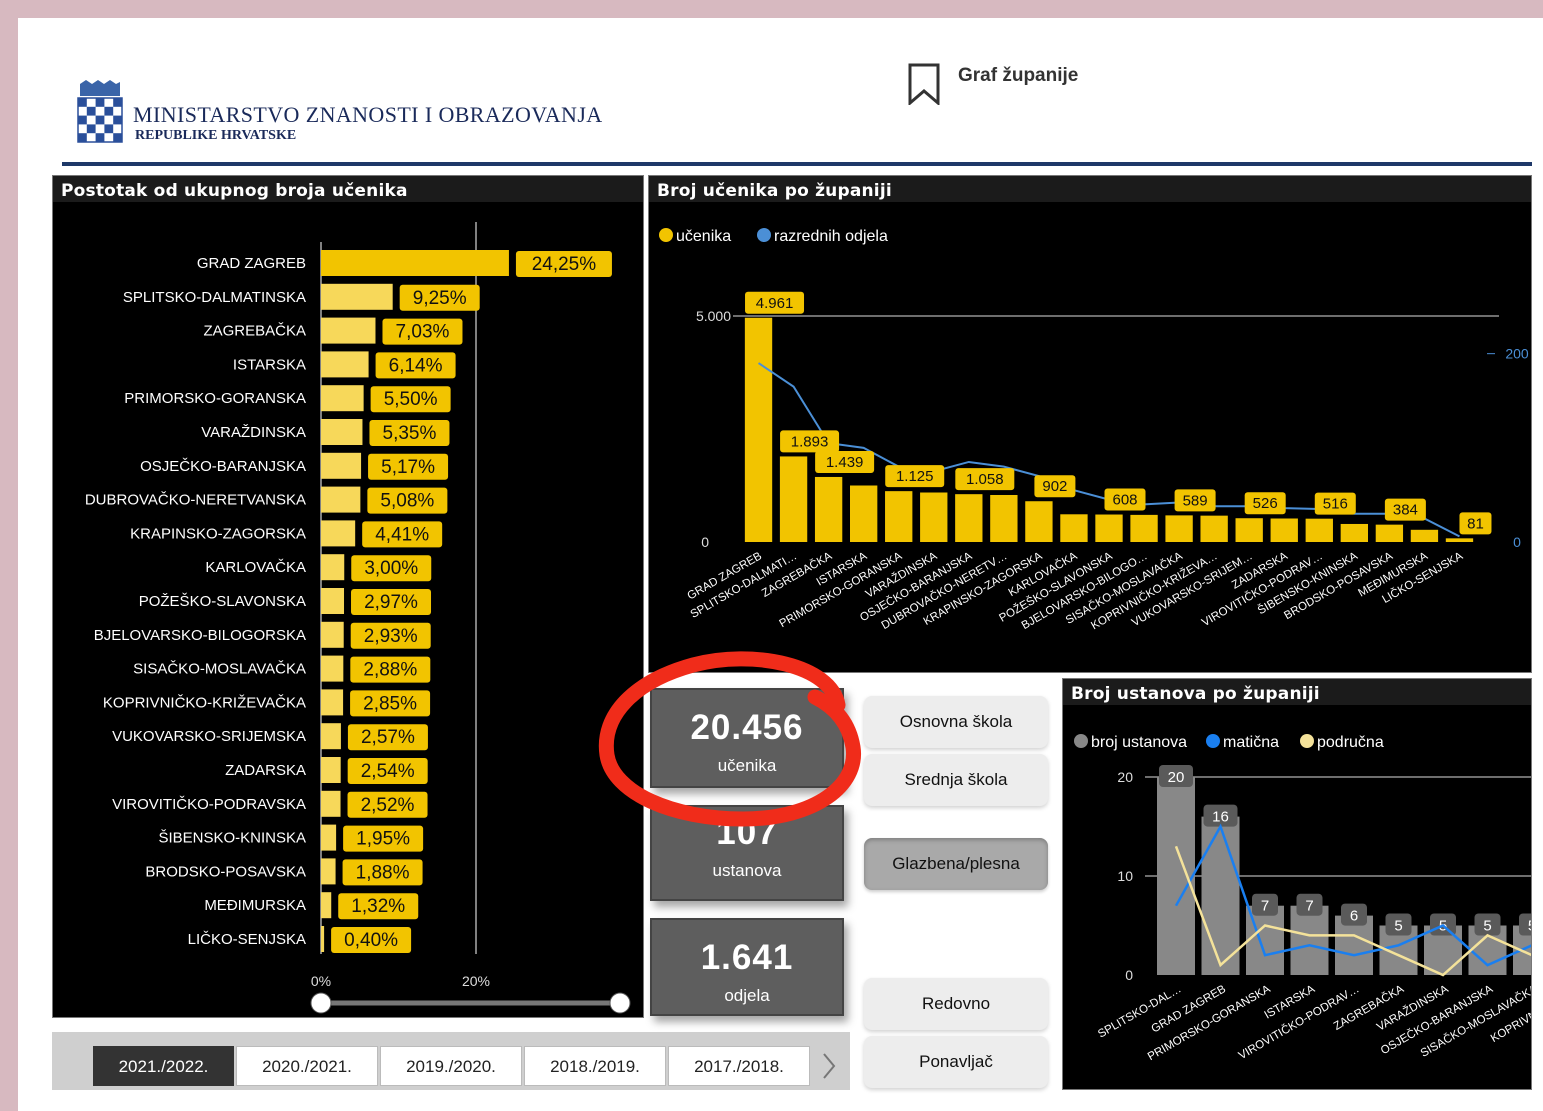  Describe the element at coordinates (956, 780) in the screenshot. I see `school-type-srednja-button: Srednja škola` at that location.